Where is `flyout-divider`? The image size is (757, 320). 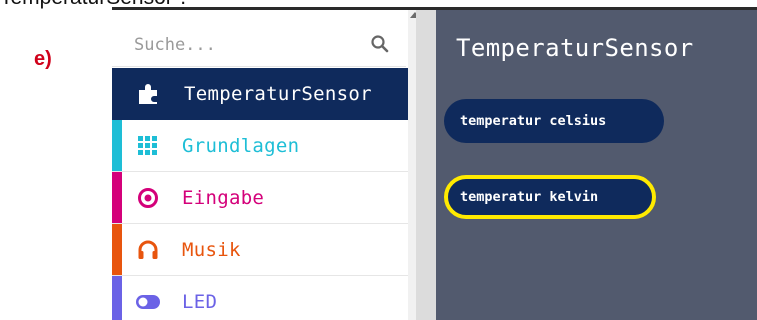 flyout-divider is located at coordinates (426, 164).